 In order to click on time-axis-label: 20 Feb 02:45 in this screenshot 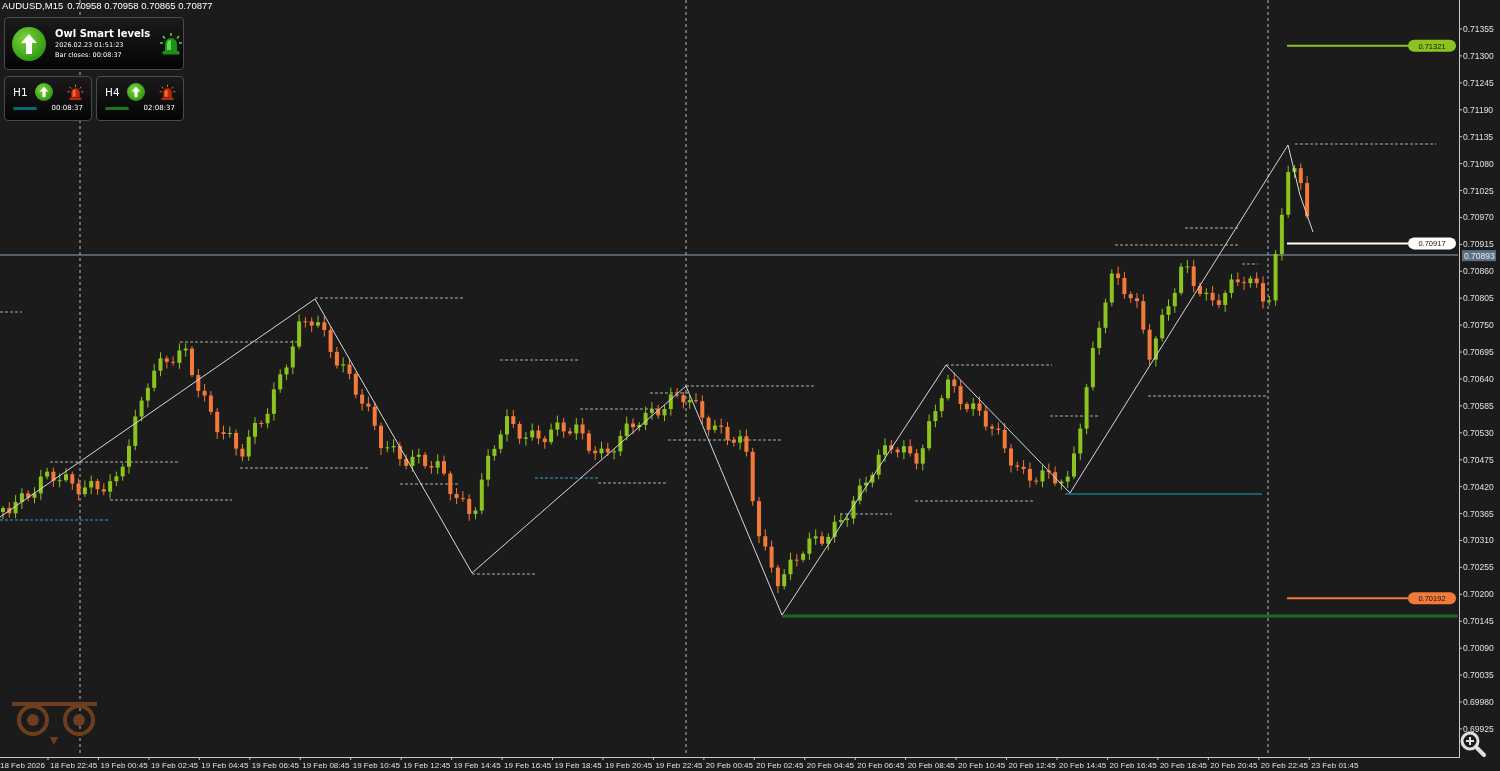, I will do `click(780, 765)`.